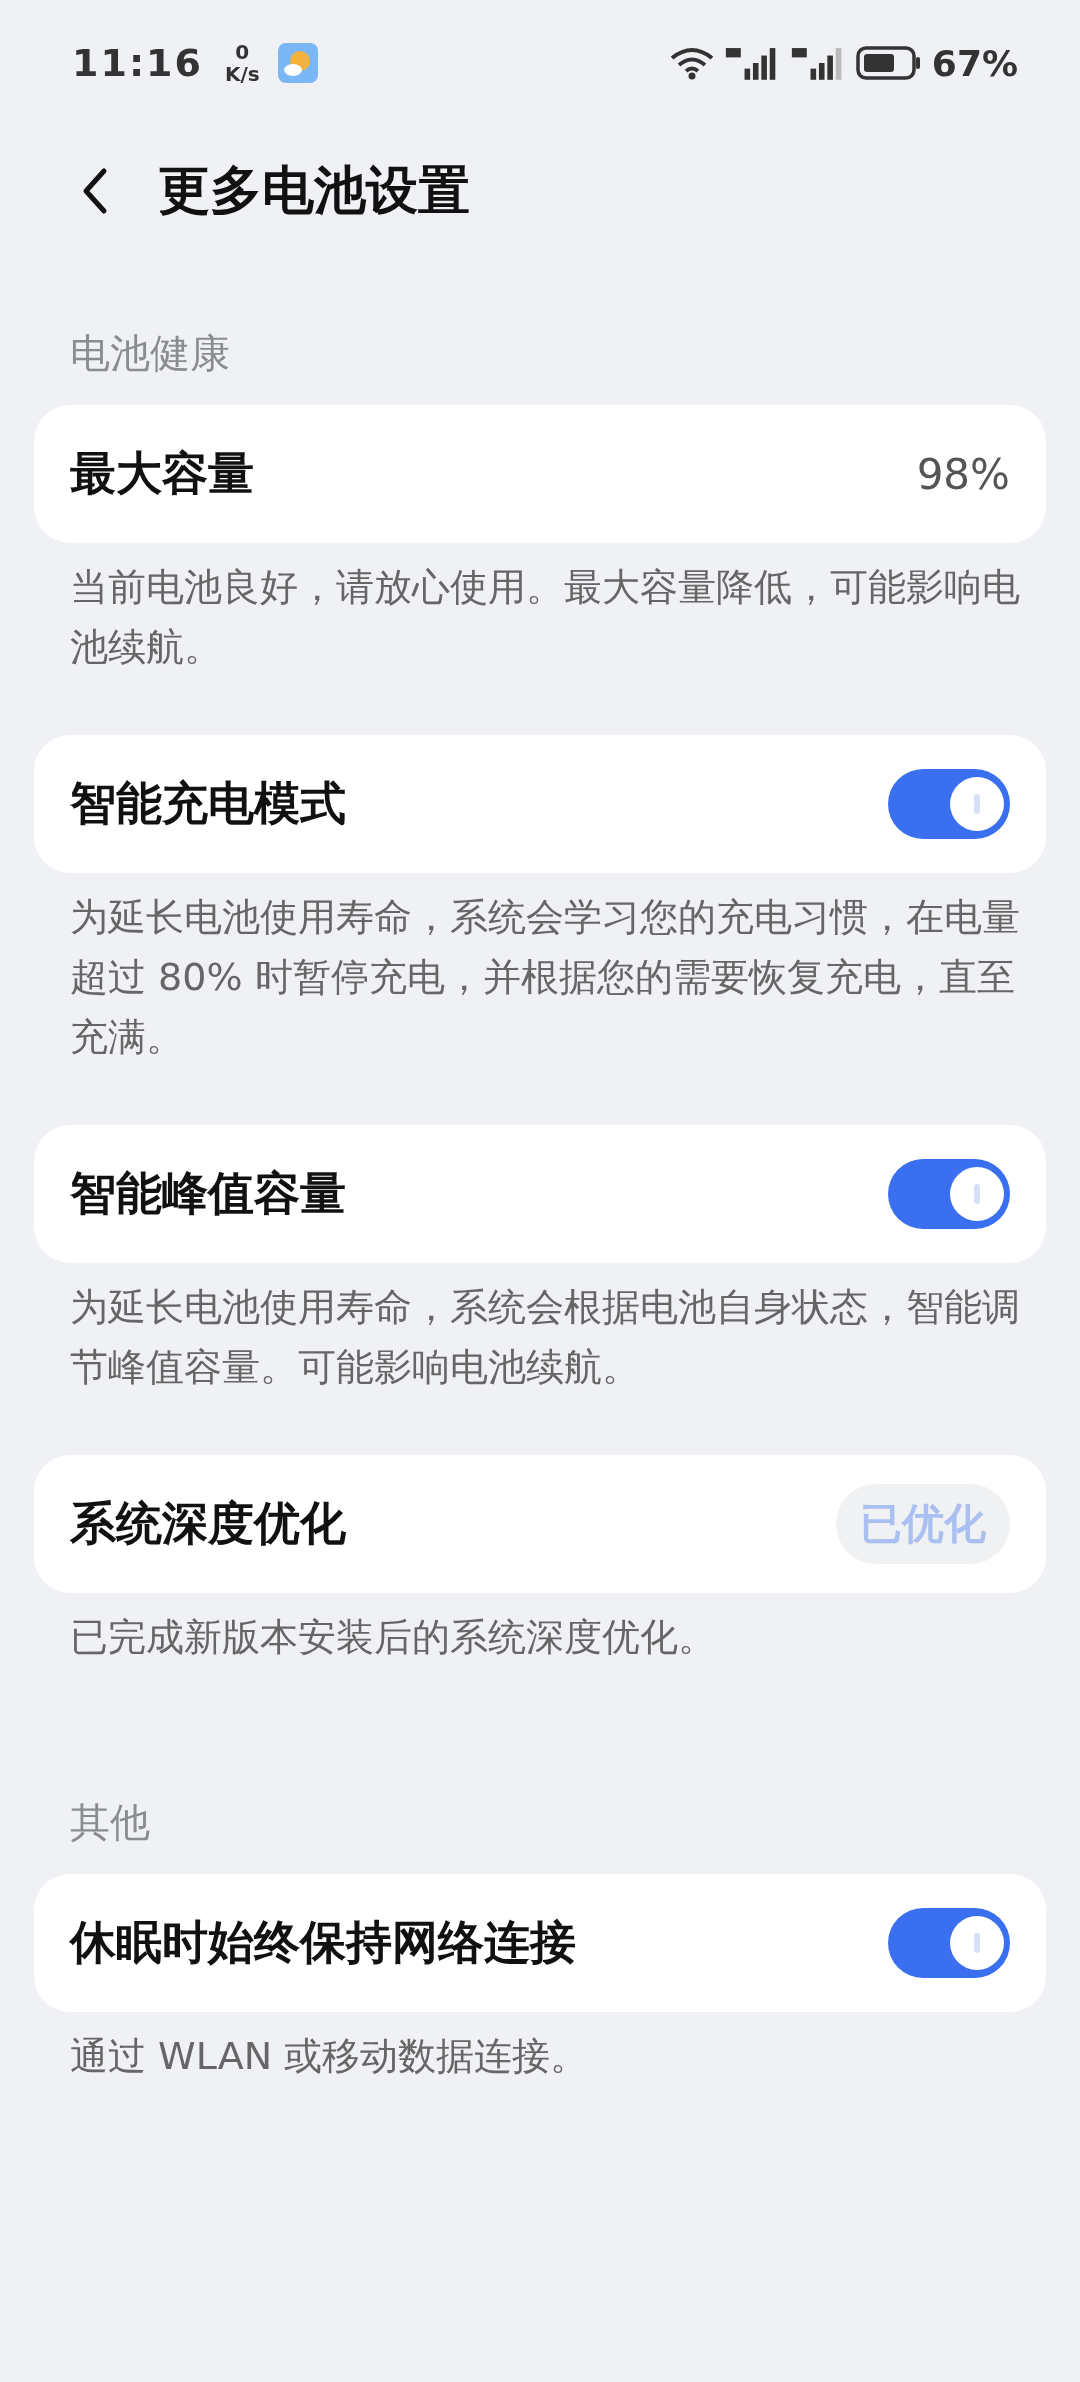 The height and width of the screenshot is (2382, 1080). What do you see at coordinates (314, 190) in the screenshot?
I see `page-title: 更多电池设置` at bounding box center [314, 190].